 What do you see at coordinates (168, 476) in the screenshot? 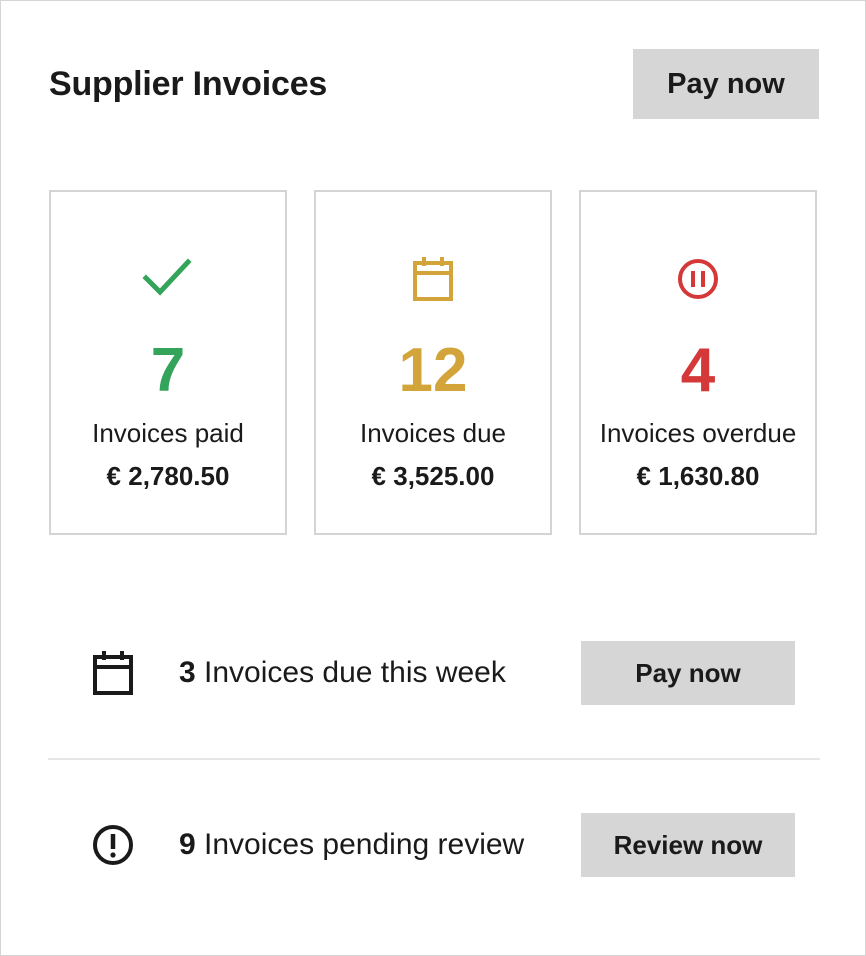
I see `invoices-paid-amount: € 2,780.50` at bounding box center [168, 476].